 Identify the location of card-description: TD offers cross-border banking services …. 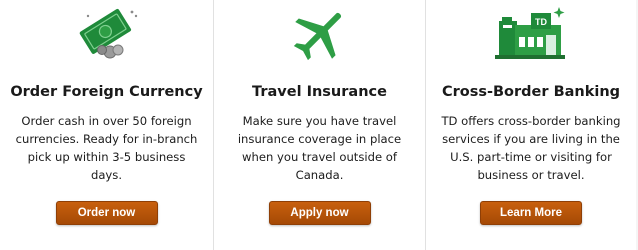
(531, 148).